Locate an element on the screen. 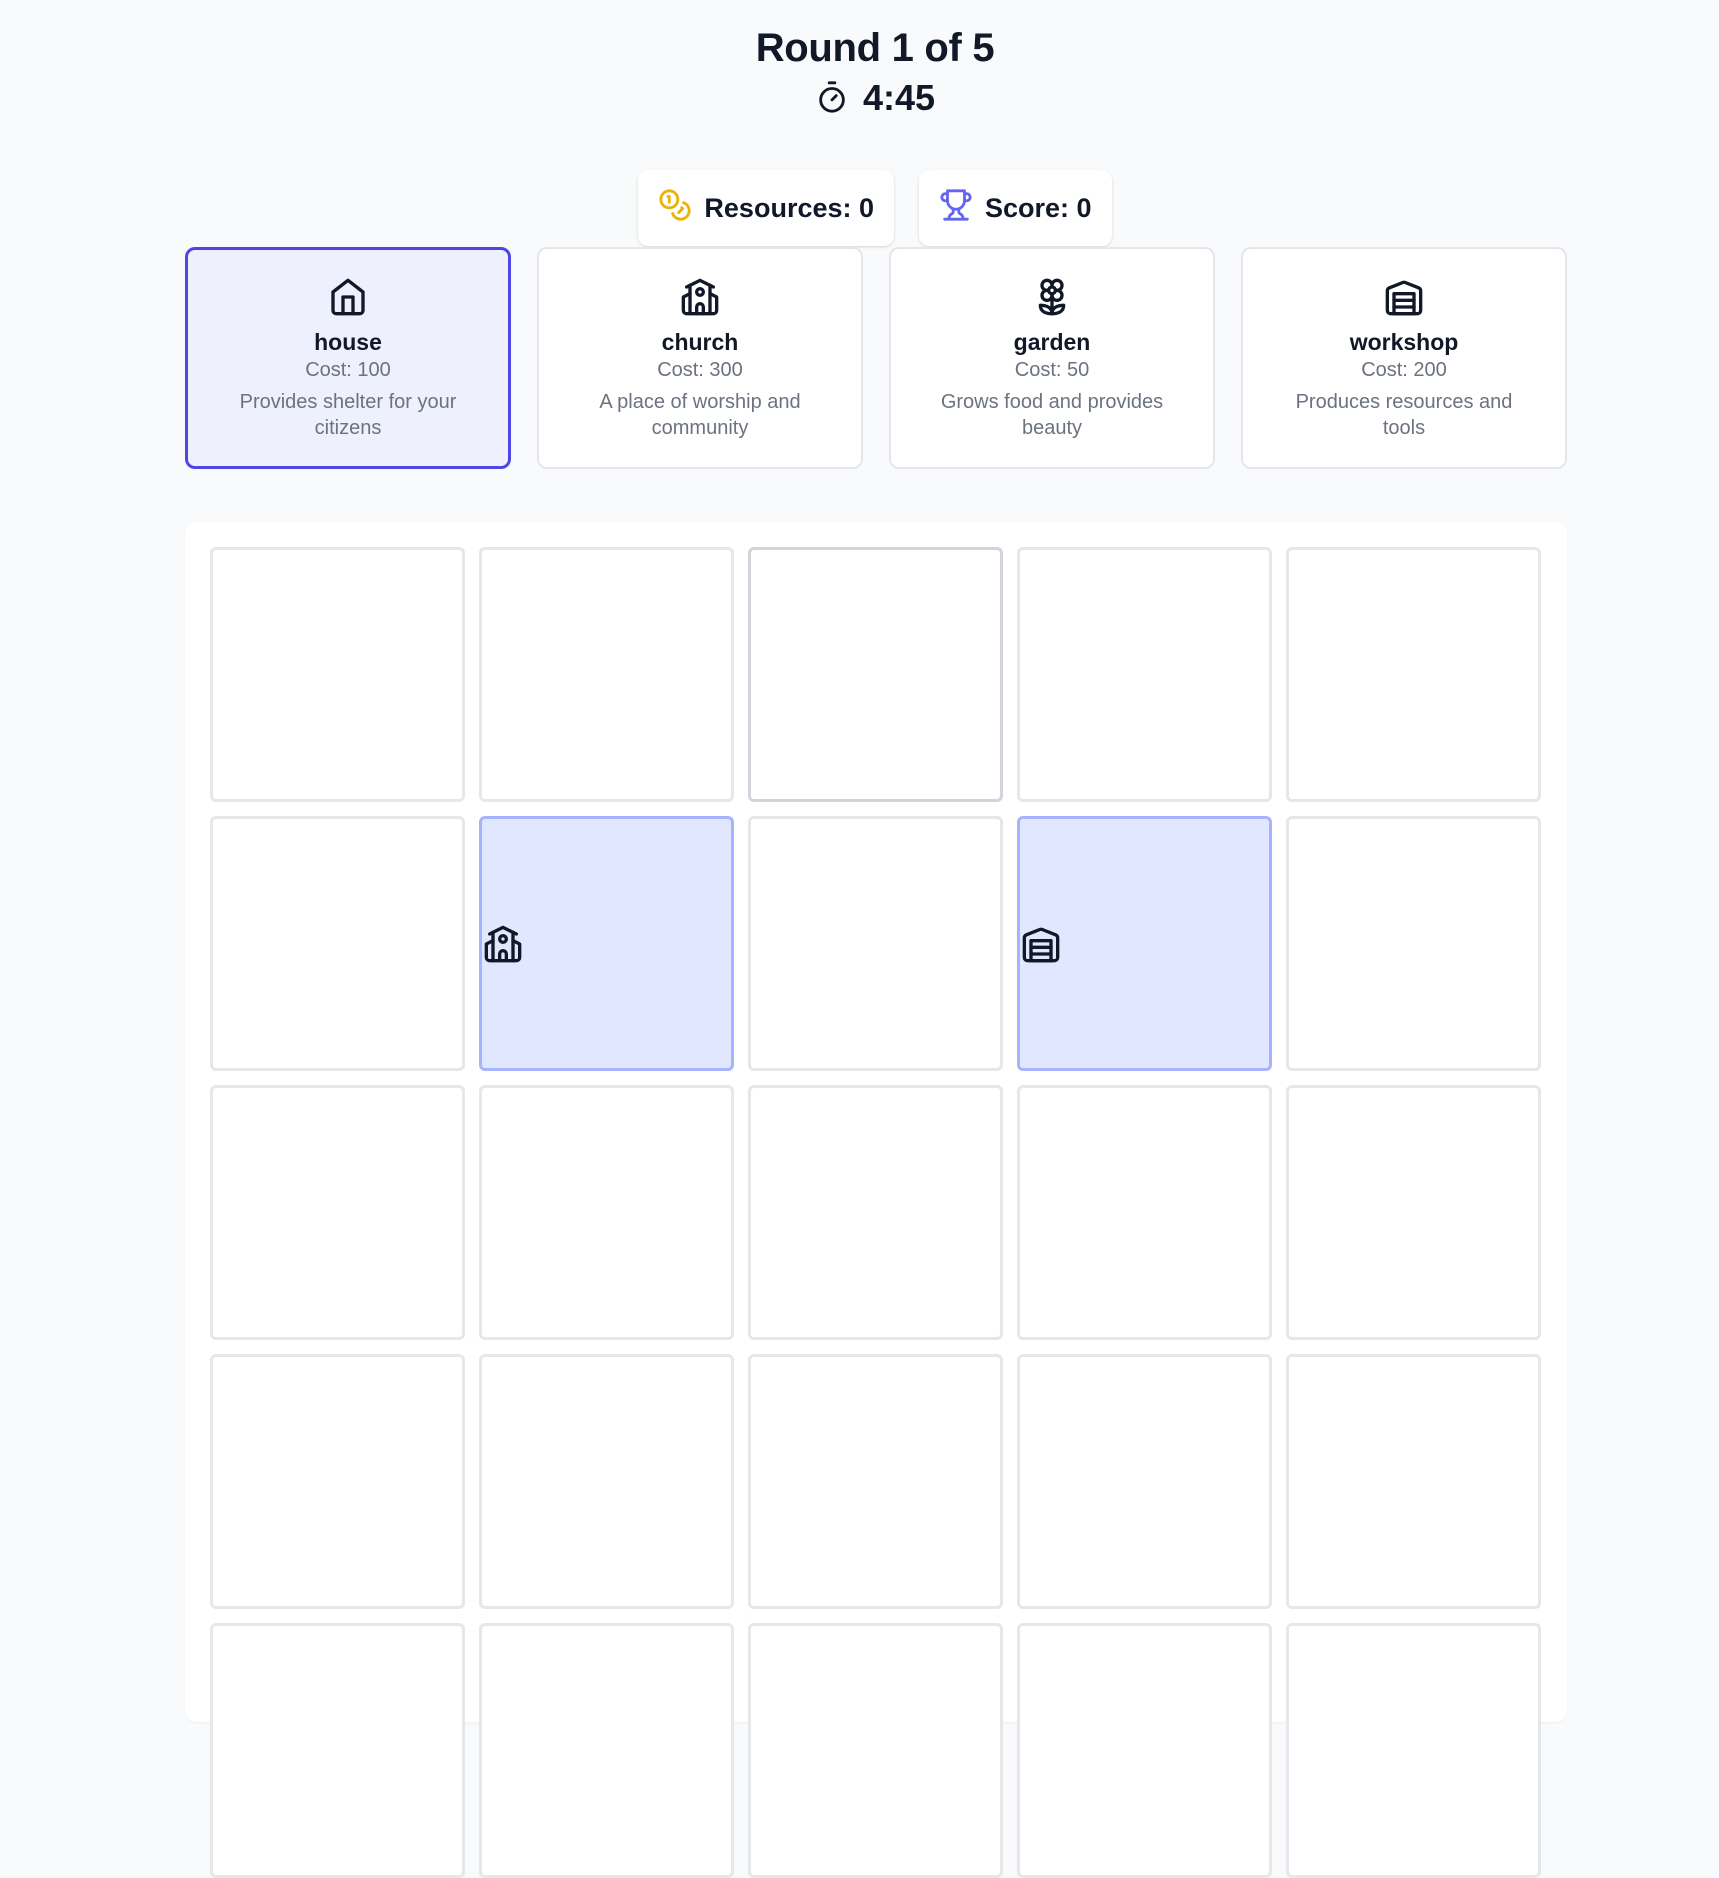 The image size is (1719, 1878). round-indicator: Round 1 of 5 is located at coordinates (875, 48).